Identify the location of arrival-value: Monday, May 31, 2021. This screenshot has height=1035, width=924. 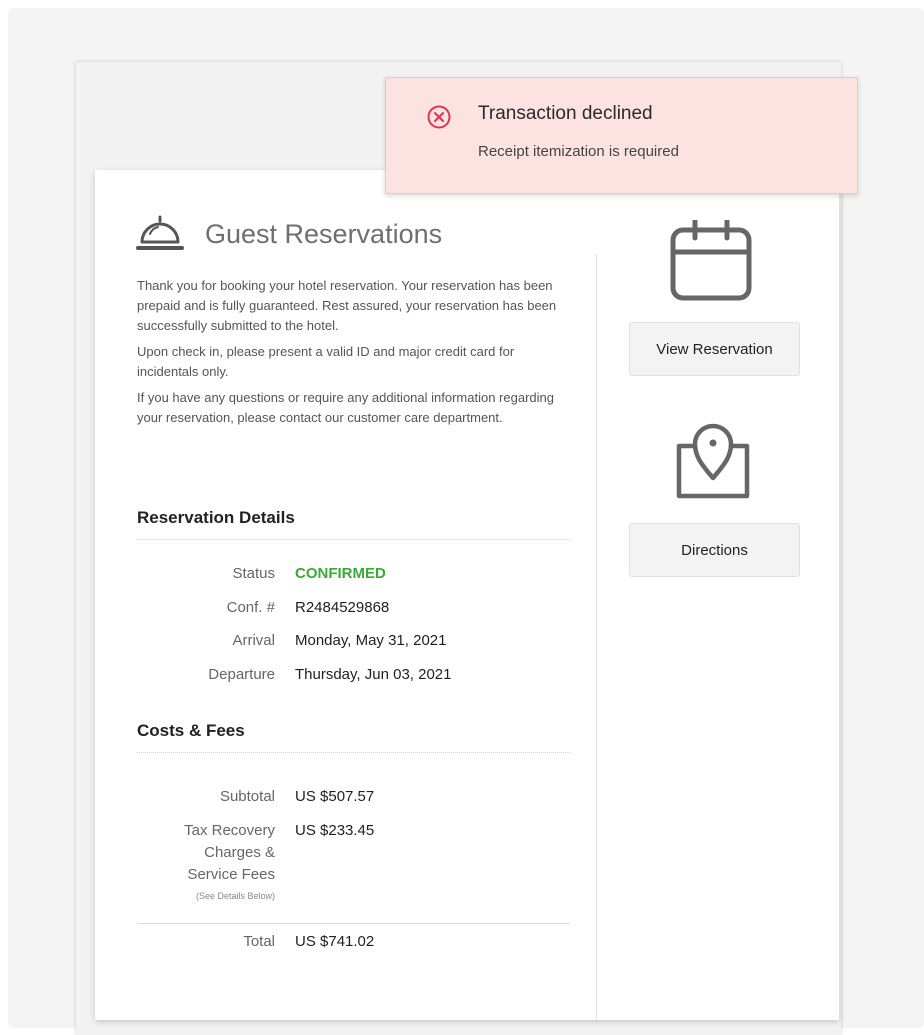
(371, 640).